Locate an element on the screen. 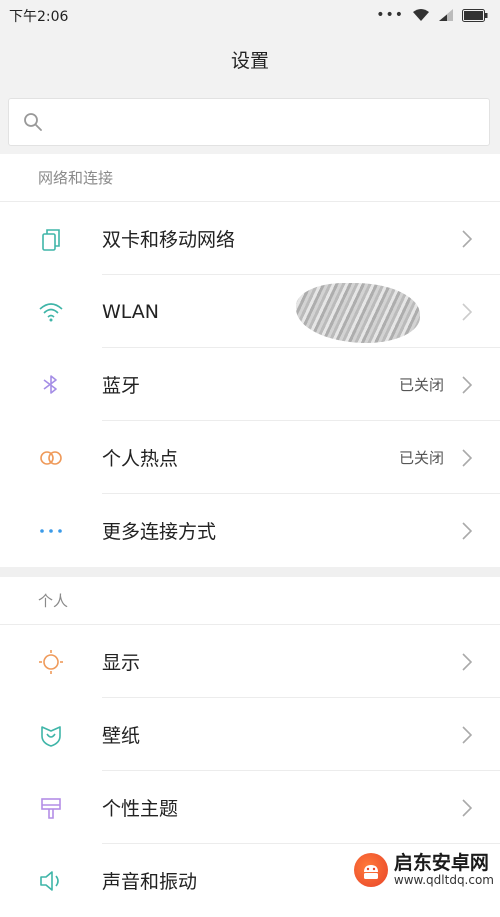 This screenshot has width=500, height=917. watermark-title: 启东安卓网 is located at coordinates (441, 862).